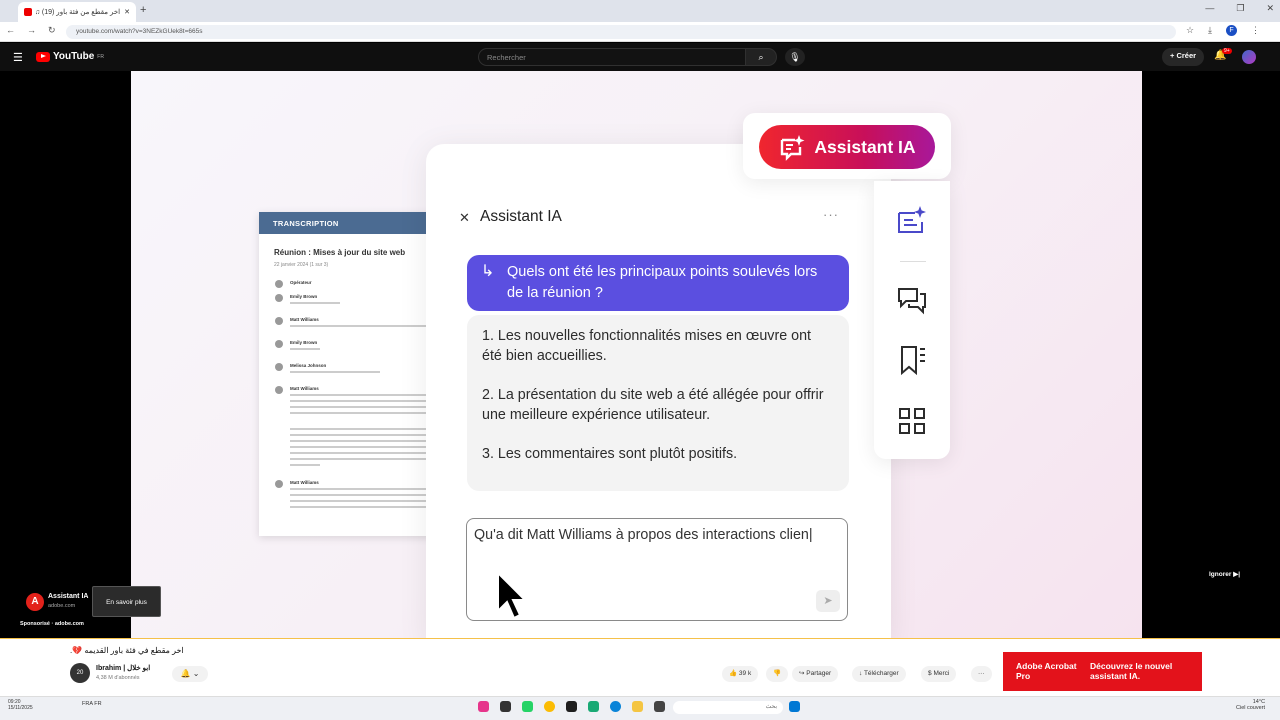 This screenshot has width=1280, height=720. I want to click on reply-arrow-icon: ↳, so click(488, 271).